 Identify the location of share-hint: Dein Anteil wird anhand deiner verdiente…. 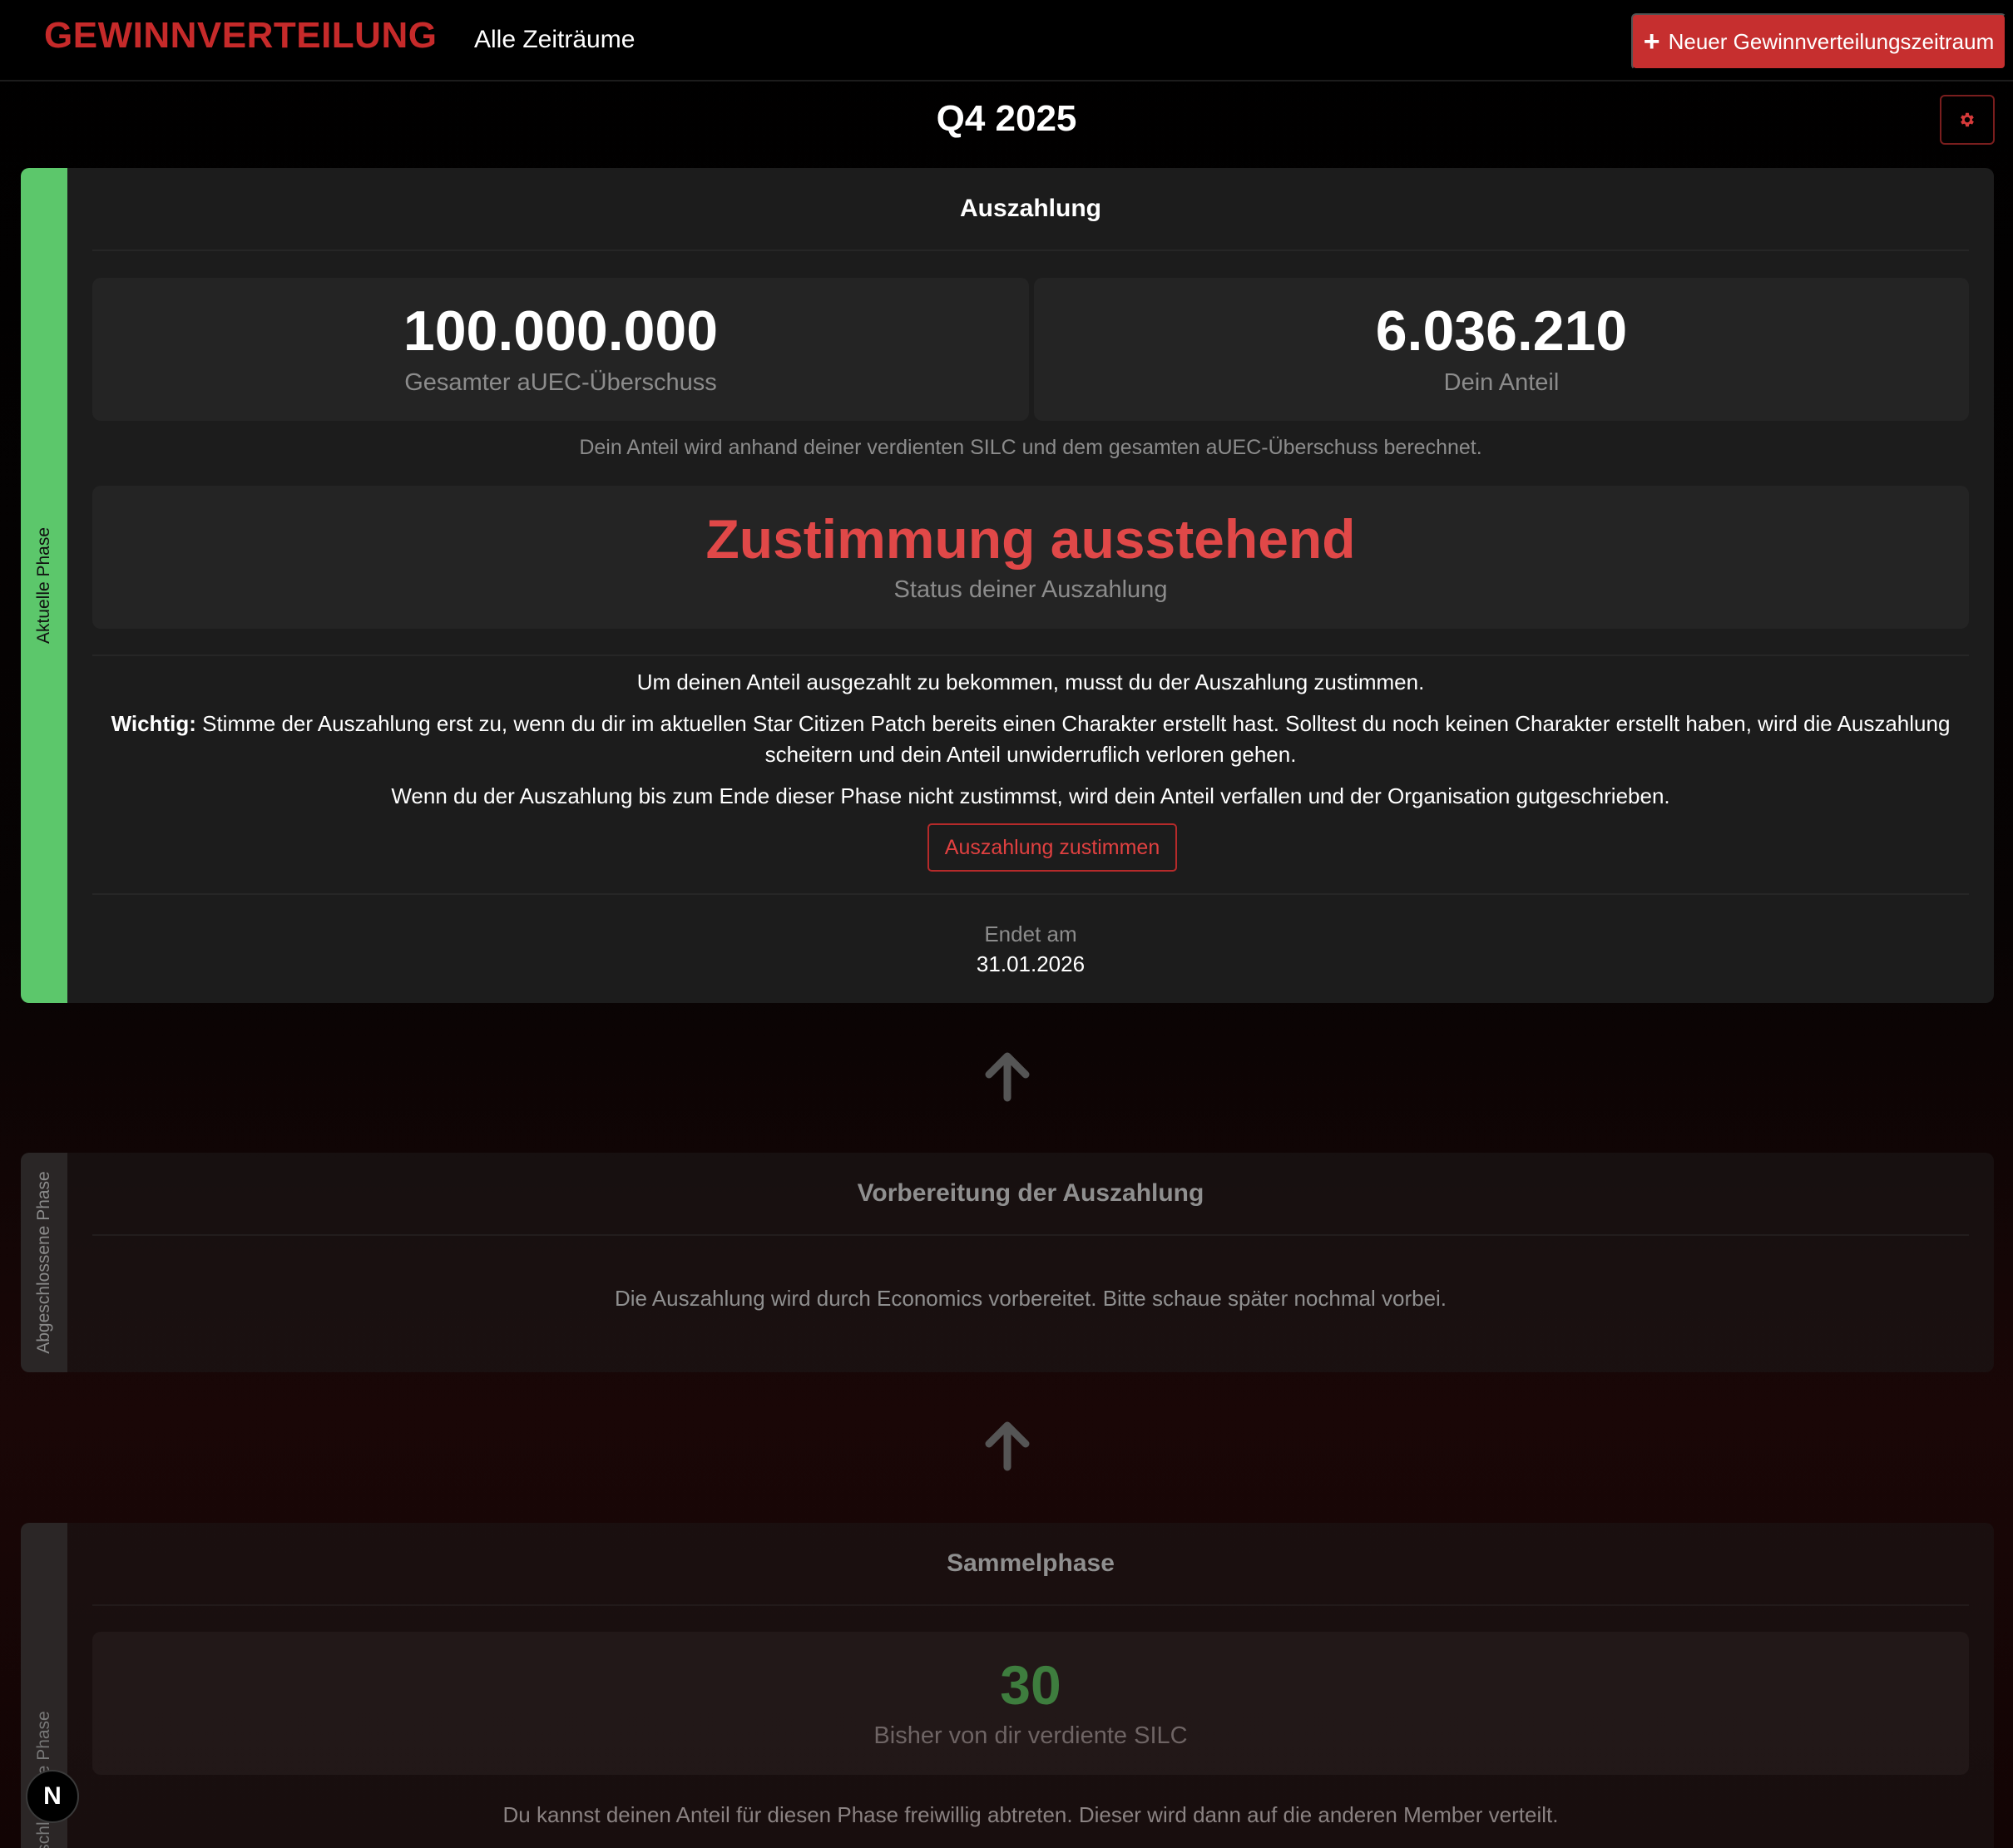
(1030, 447).